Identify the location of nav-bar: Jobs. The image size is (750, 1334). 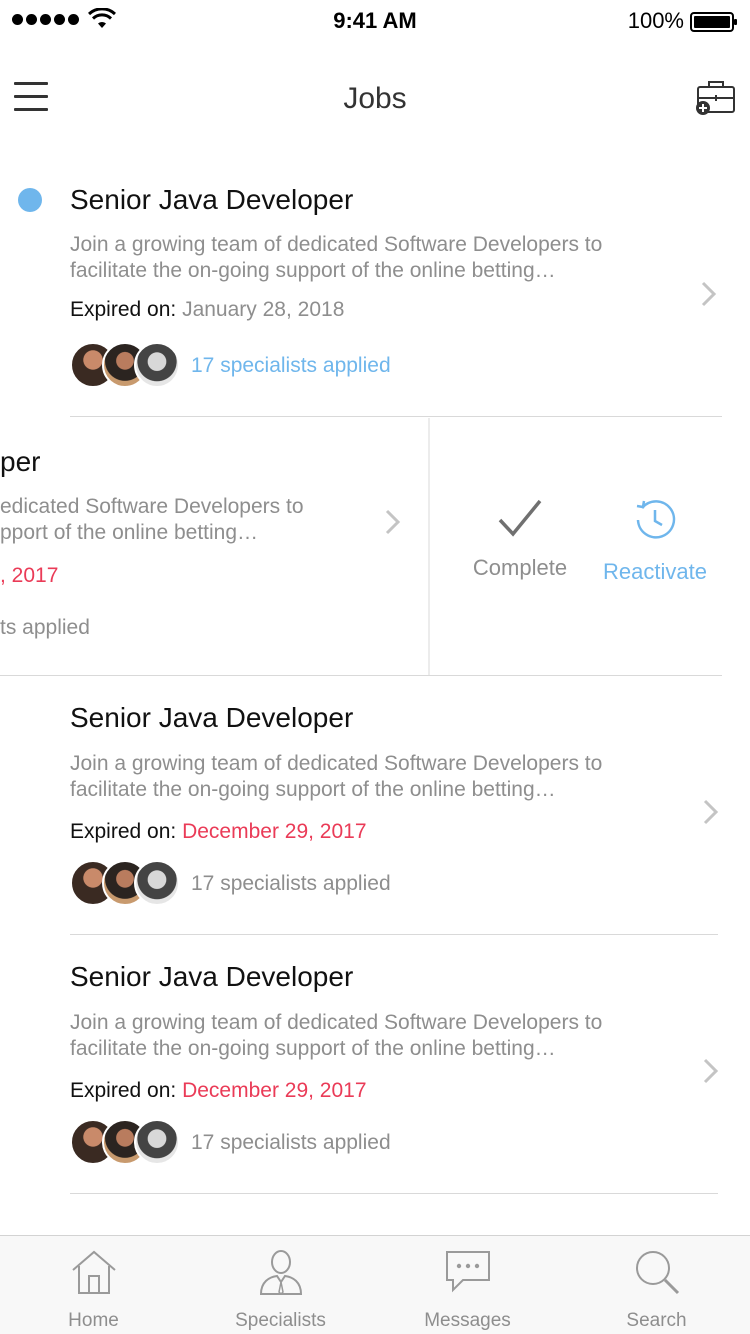
(375, 100).